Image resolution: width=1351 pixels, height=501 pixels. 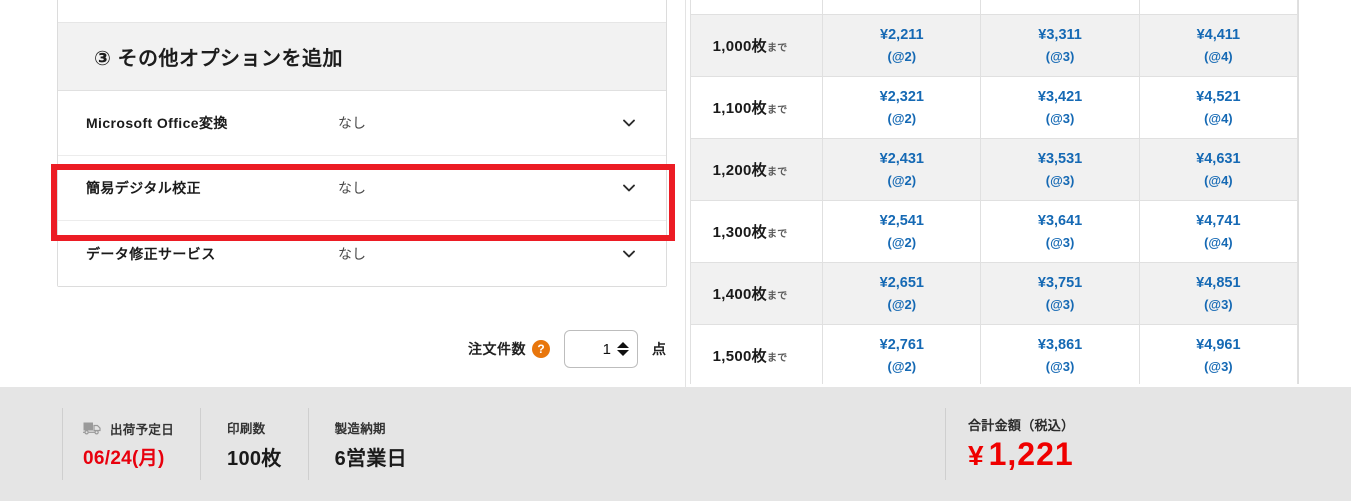 I want to click on price-table-price-cell: ¥3,421 (@3), so click(x=1060, y=107).